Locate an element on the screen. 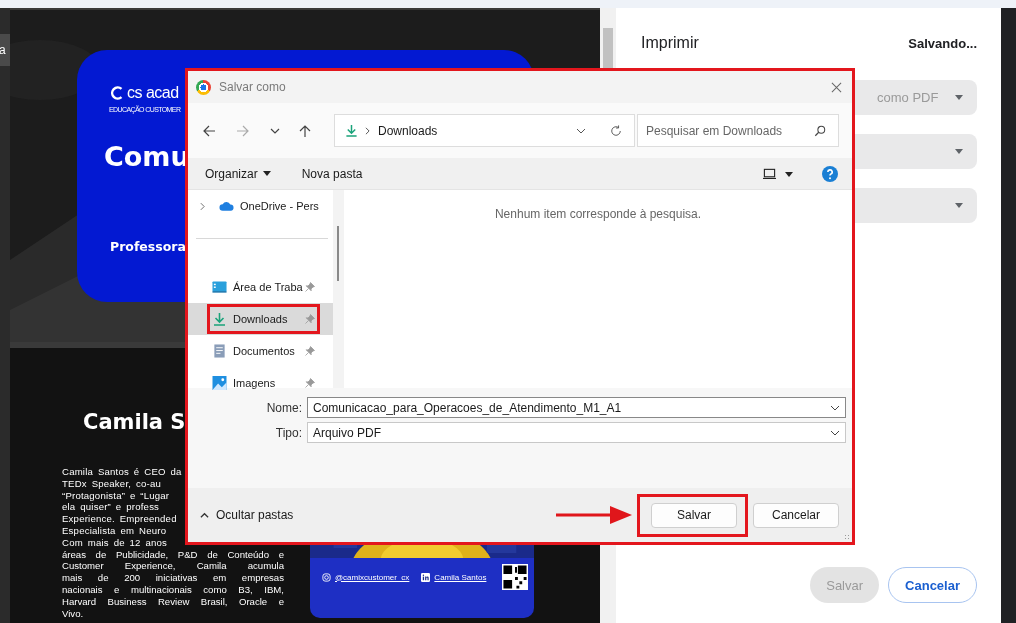 This screenshot has height=623, width=1016. save-button: Salvar is located at coordinates (694, 515).